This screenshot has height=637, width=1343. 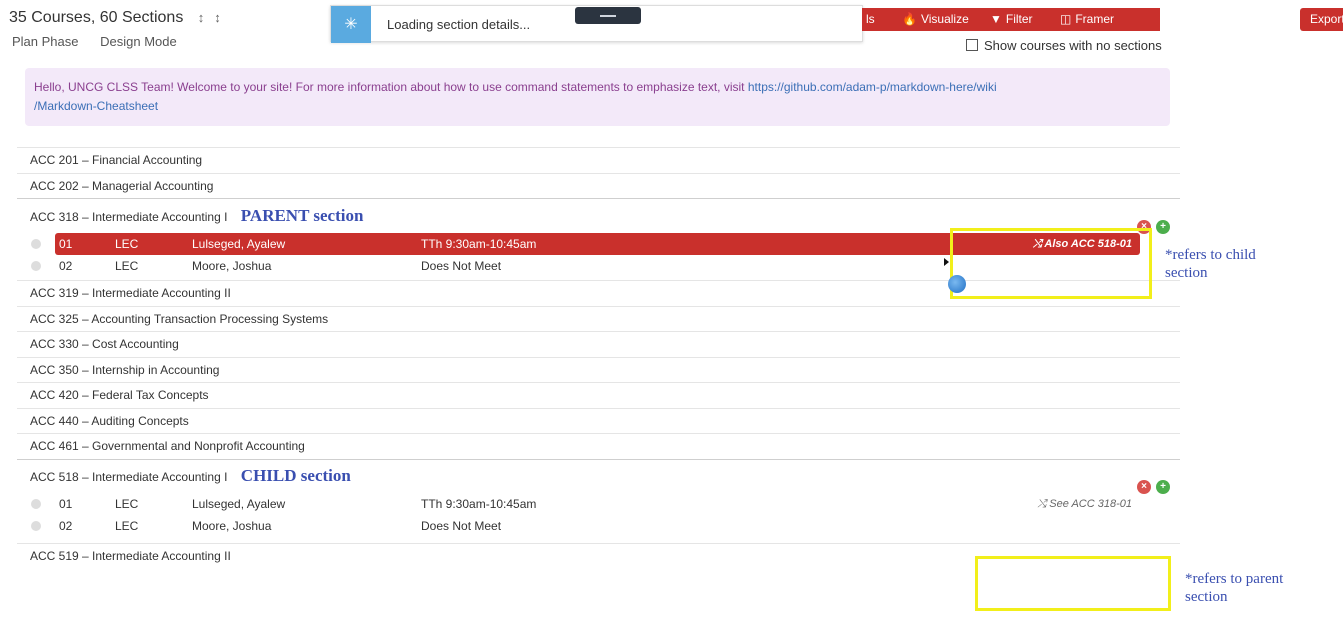 What do you see at coordinates (598, 185) in the screenshot?
I see `course-row: ACC 202 – Managerial Accounting` at bounding box center [598, 185].